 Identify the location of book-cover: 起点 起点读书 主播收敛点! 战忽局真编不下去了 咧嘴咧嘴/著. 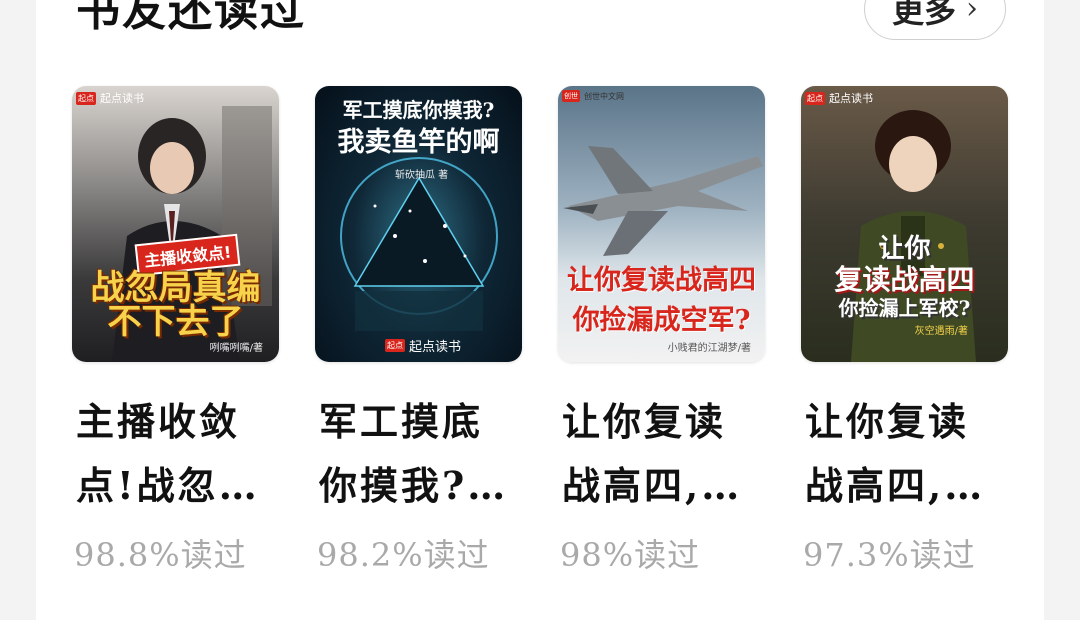
(175, 224).